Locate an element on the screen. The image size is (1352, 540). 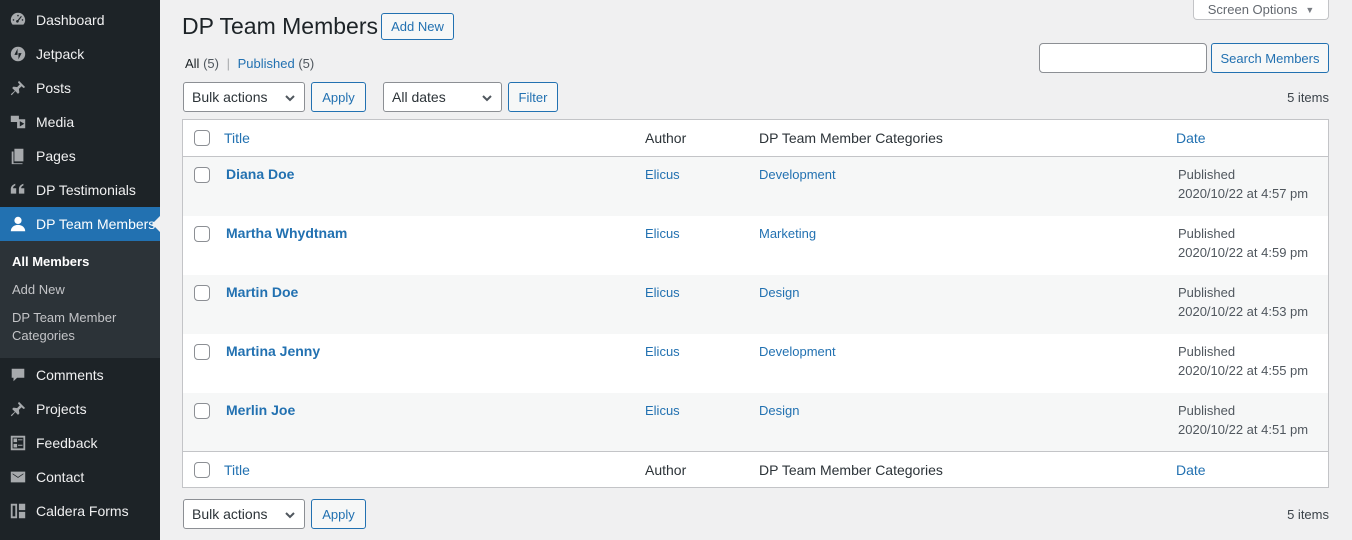
sidebar-item-dp-team-members: DP Team Members is located at coordinates (80, 224).